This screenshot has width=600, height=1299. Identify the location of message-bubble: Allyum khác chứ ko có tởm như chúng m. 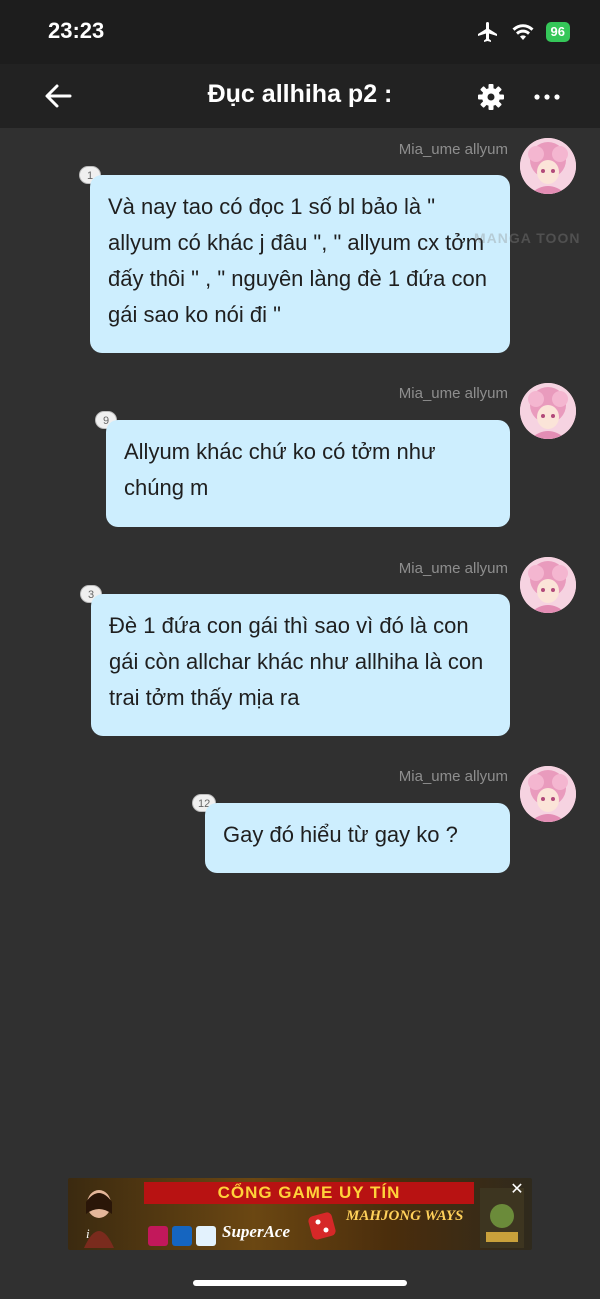
(308, 473).